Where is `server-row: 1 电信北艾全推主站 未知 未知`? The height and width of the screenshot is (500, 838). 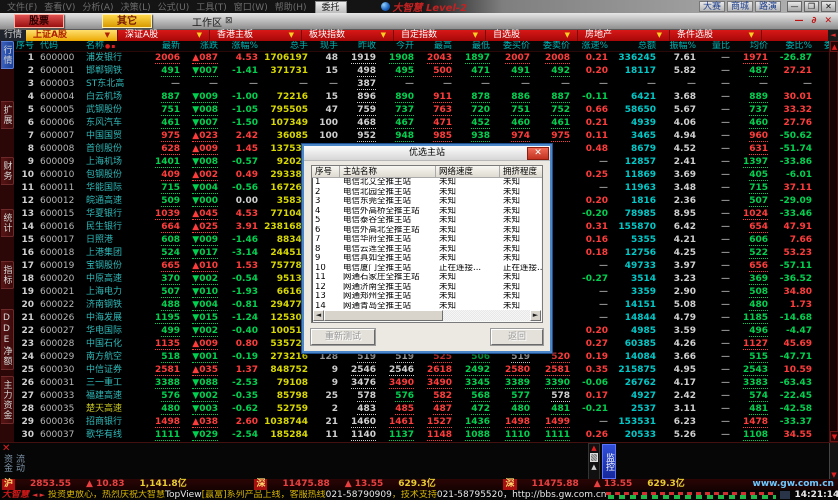
server-row: 1 电信北艾全推主站 未知 未知 is located at coordinates (427, 183).